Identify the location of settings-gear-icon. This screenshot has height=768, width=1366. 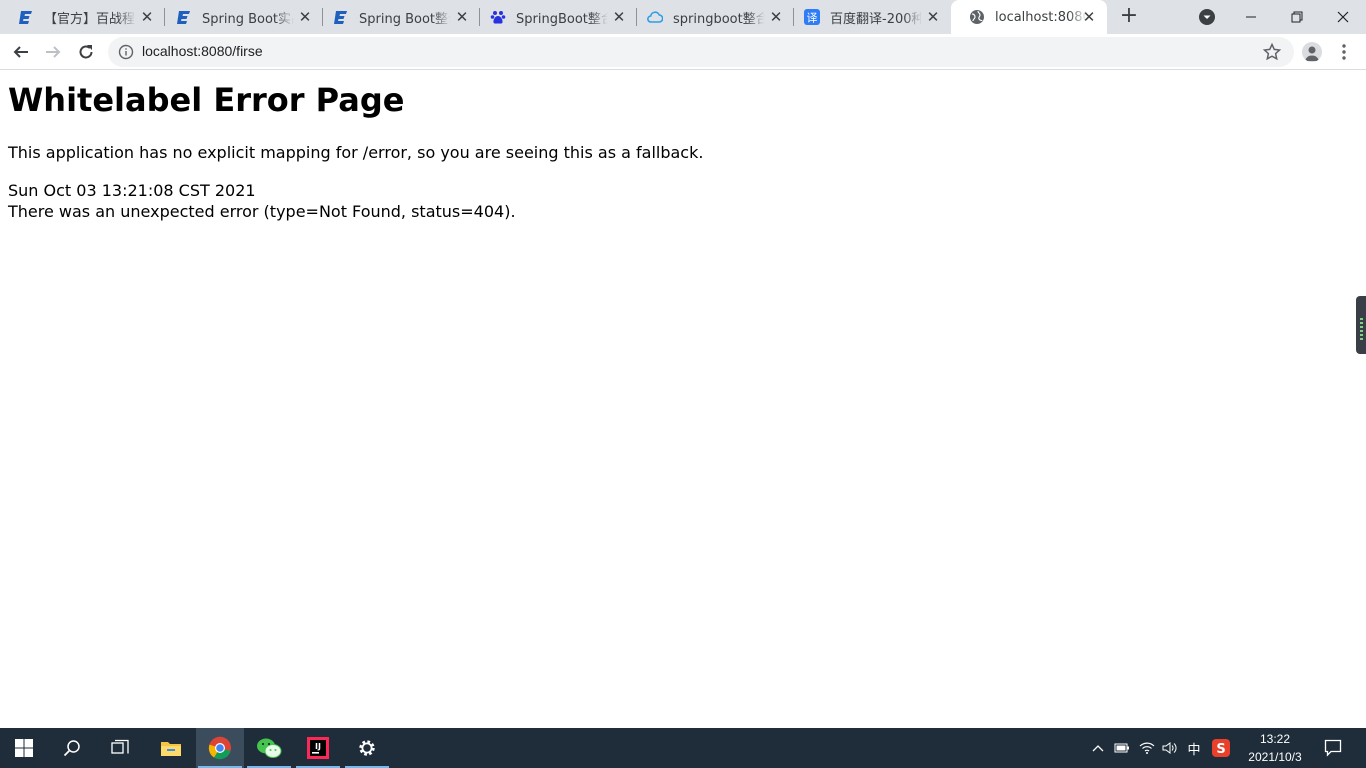
(367, 748).